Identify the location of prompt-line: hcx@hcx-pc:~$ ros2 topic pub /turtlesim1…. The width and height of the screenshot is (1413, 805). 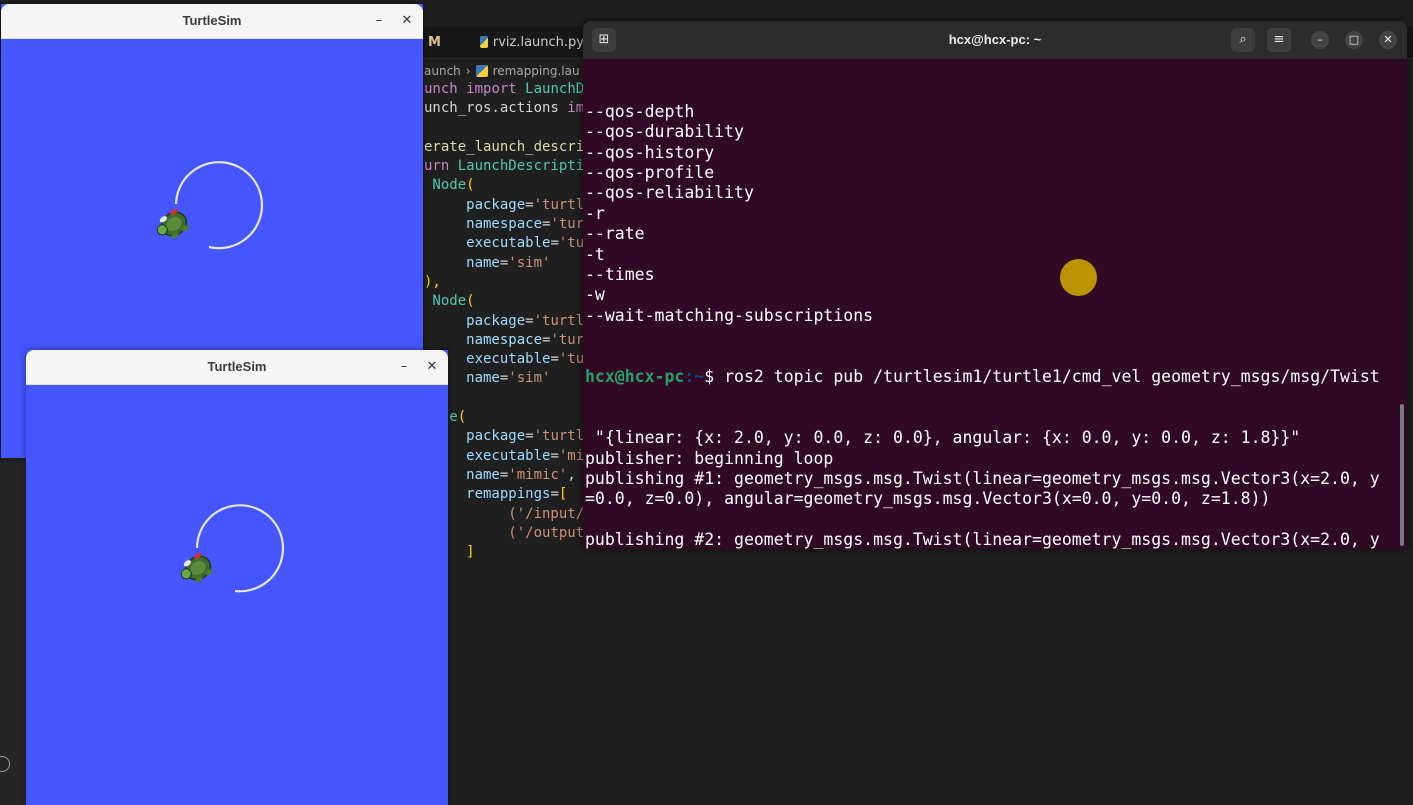
(982, 377).